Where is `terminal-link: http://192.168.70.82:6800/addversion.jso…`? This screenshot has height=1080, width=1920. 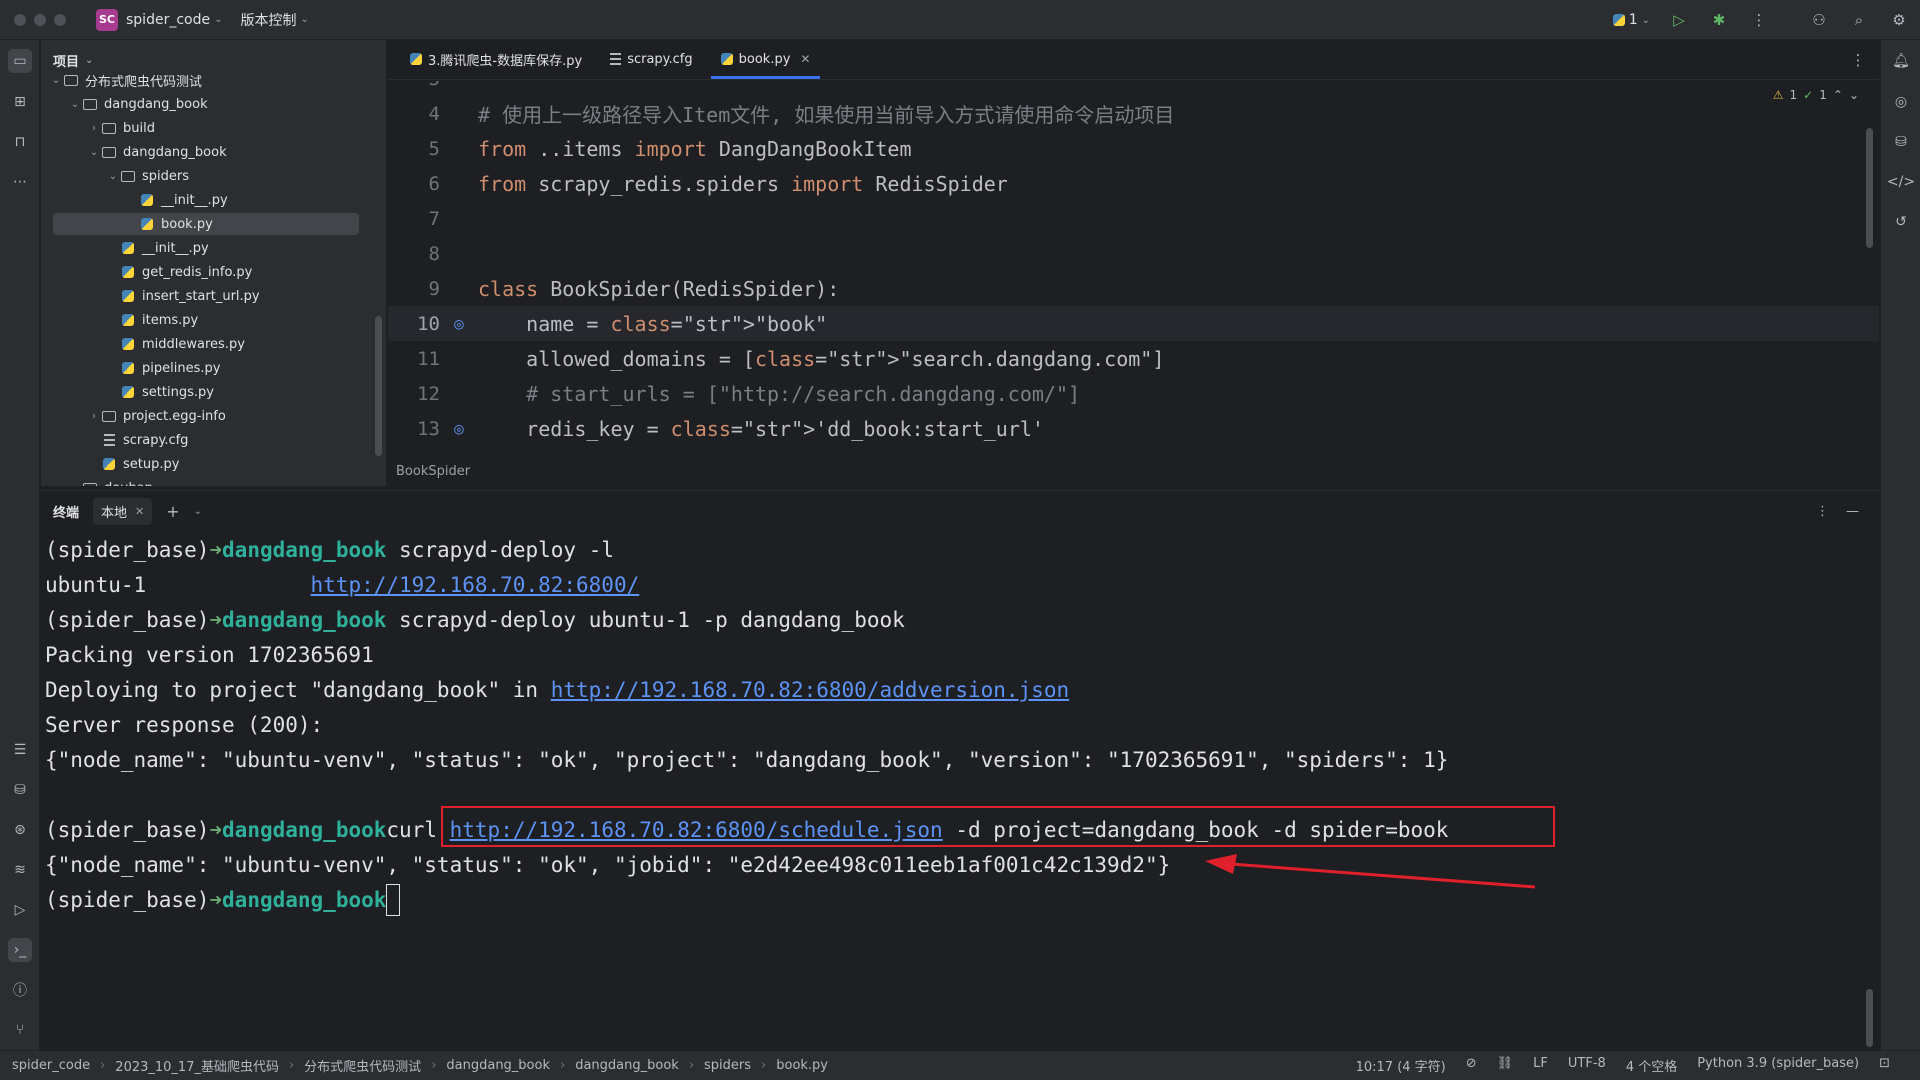
terminal-link: http://192.168.70.82:6800/addversion.jso… is located at coordinates (810, 690).